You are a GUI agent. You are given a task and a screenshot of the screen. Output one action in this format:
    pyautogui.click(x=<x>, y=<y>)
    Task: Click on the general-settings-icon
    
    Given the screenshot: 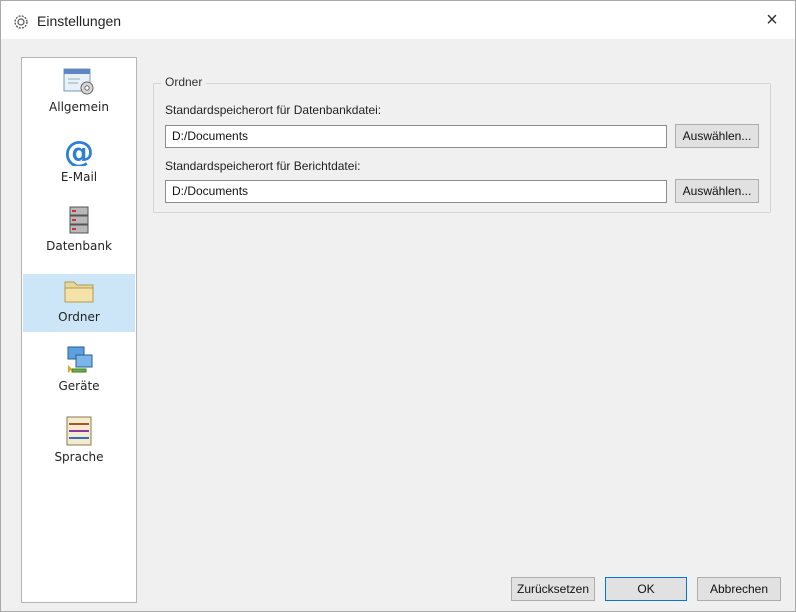 What is the action you would take?
    pyautogui.click(x=79, y=81)
    